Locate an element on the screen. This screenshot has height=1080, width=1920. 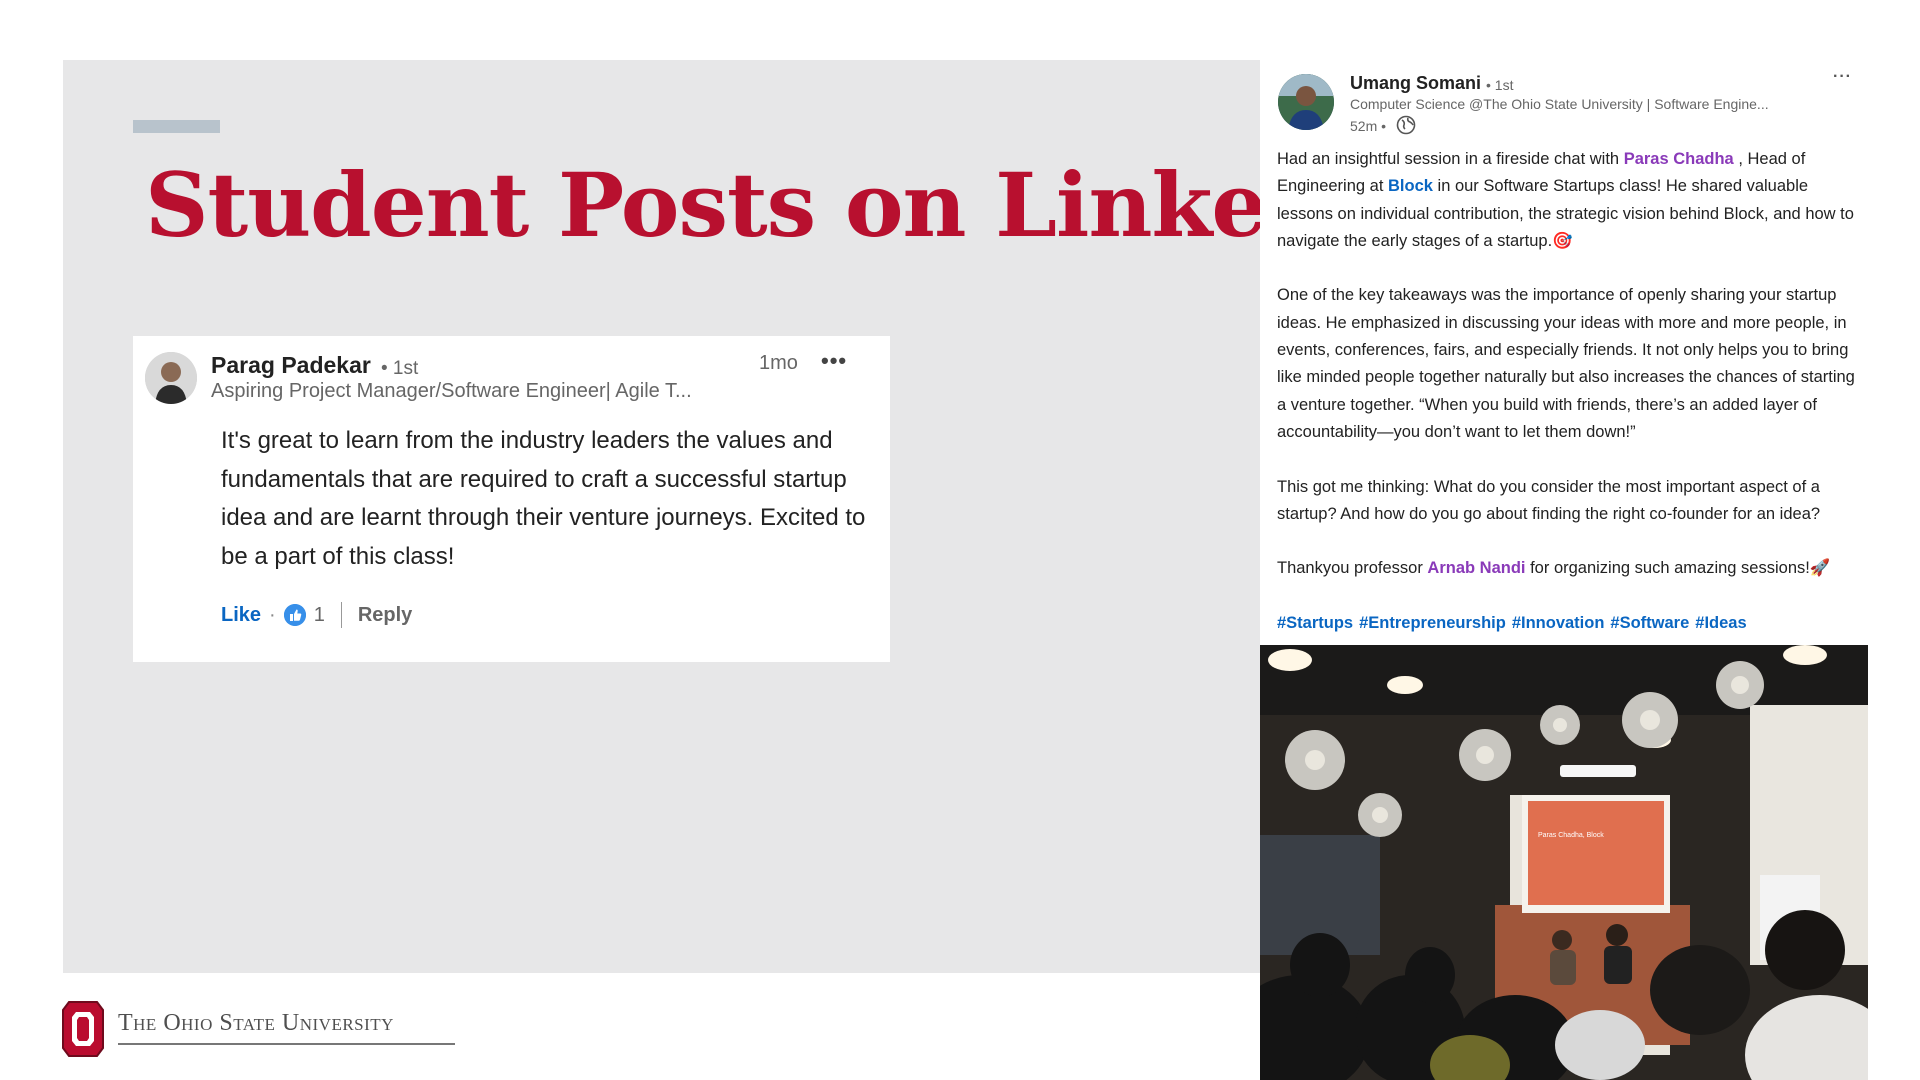
thumbs-up-icon is located at coordinates (294, 615).